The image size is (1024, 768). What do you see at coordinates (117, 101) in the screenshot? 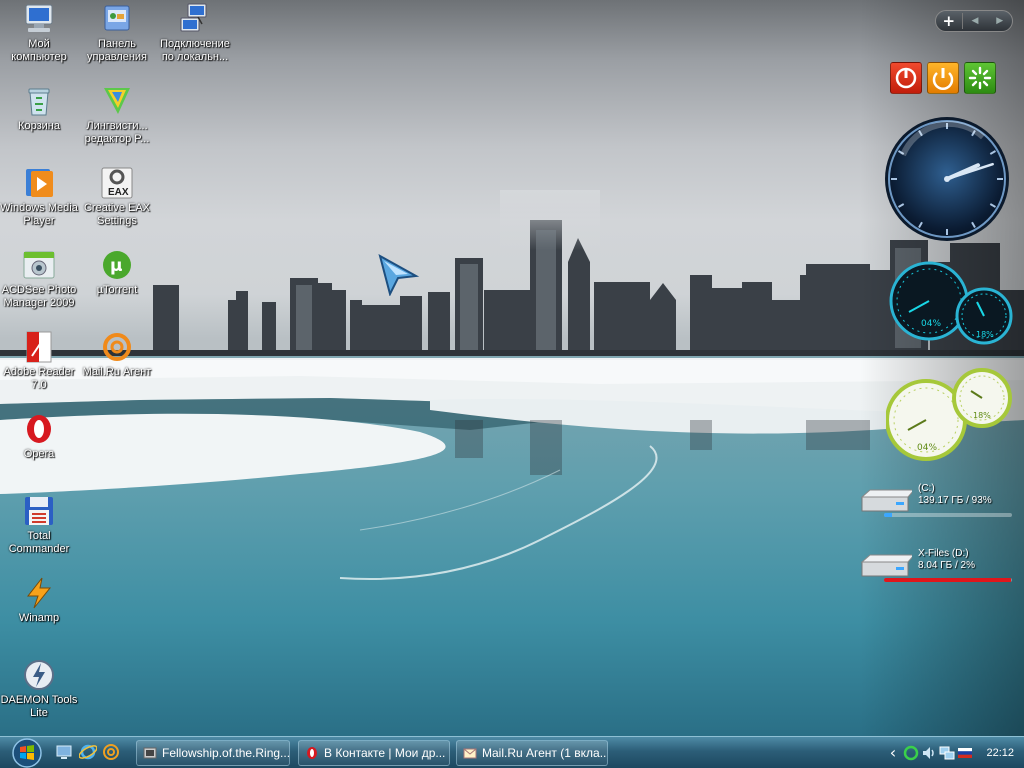
I see `linguistic-editor-icon` at bounding box center [117, 101].